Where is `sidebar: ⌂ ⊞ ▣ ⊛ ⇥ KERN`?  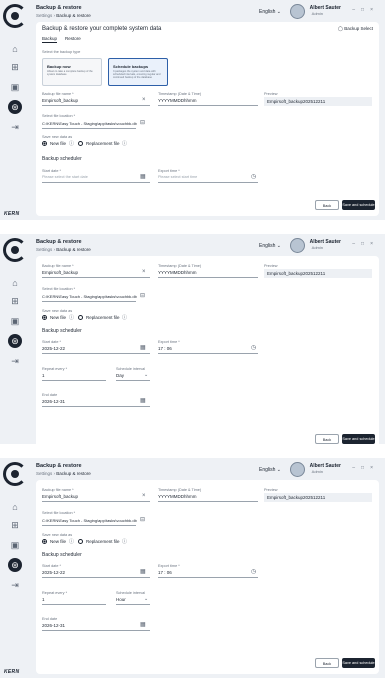 sidebar: ⌂ ⊞ ▣ ⊛ ⇥ KERN is located at coordinates (15, 110).